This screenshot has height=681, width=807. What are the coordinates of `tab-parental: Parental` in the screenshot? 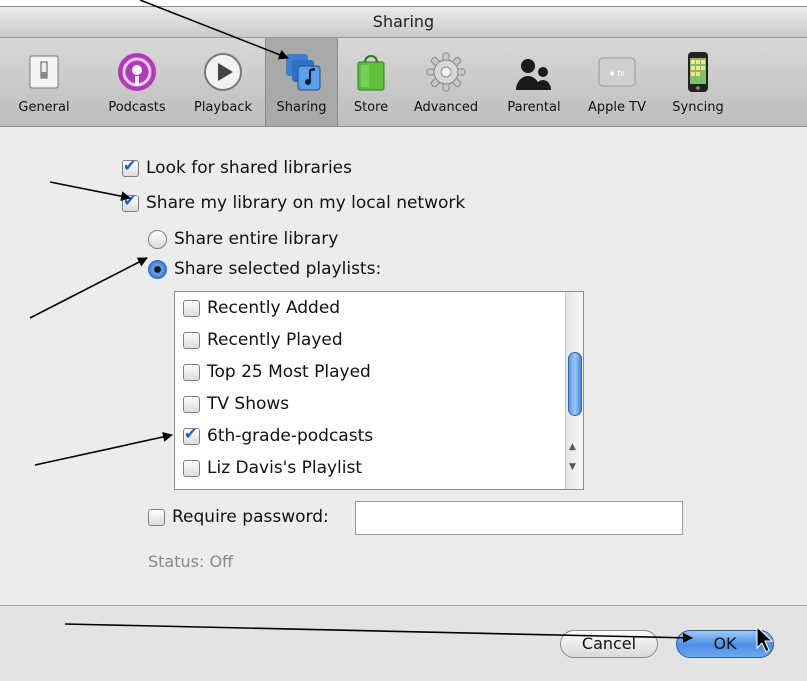 It's located at (534, 82).